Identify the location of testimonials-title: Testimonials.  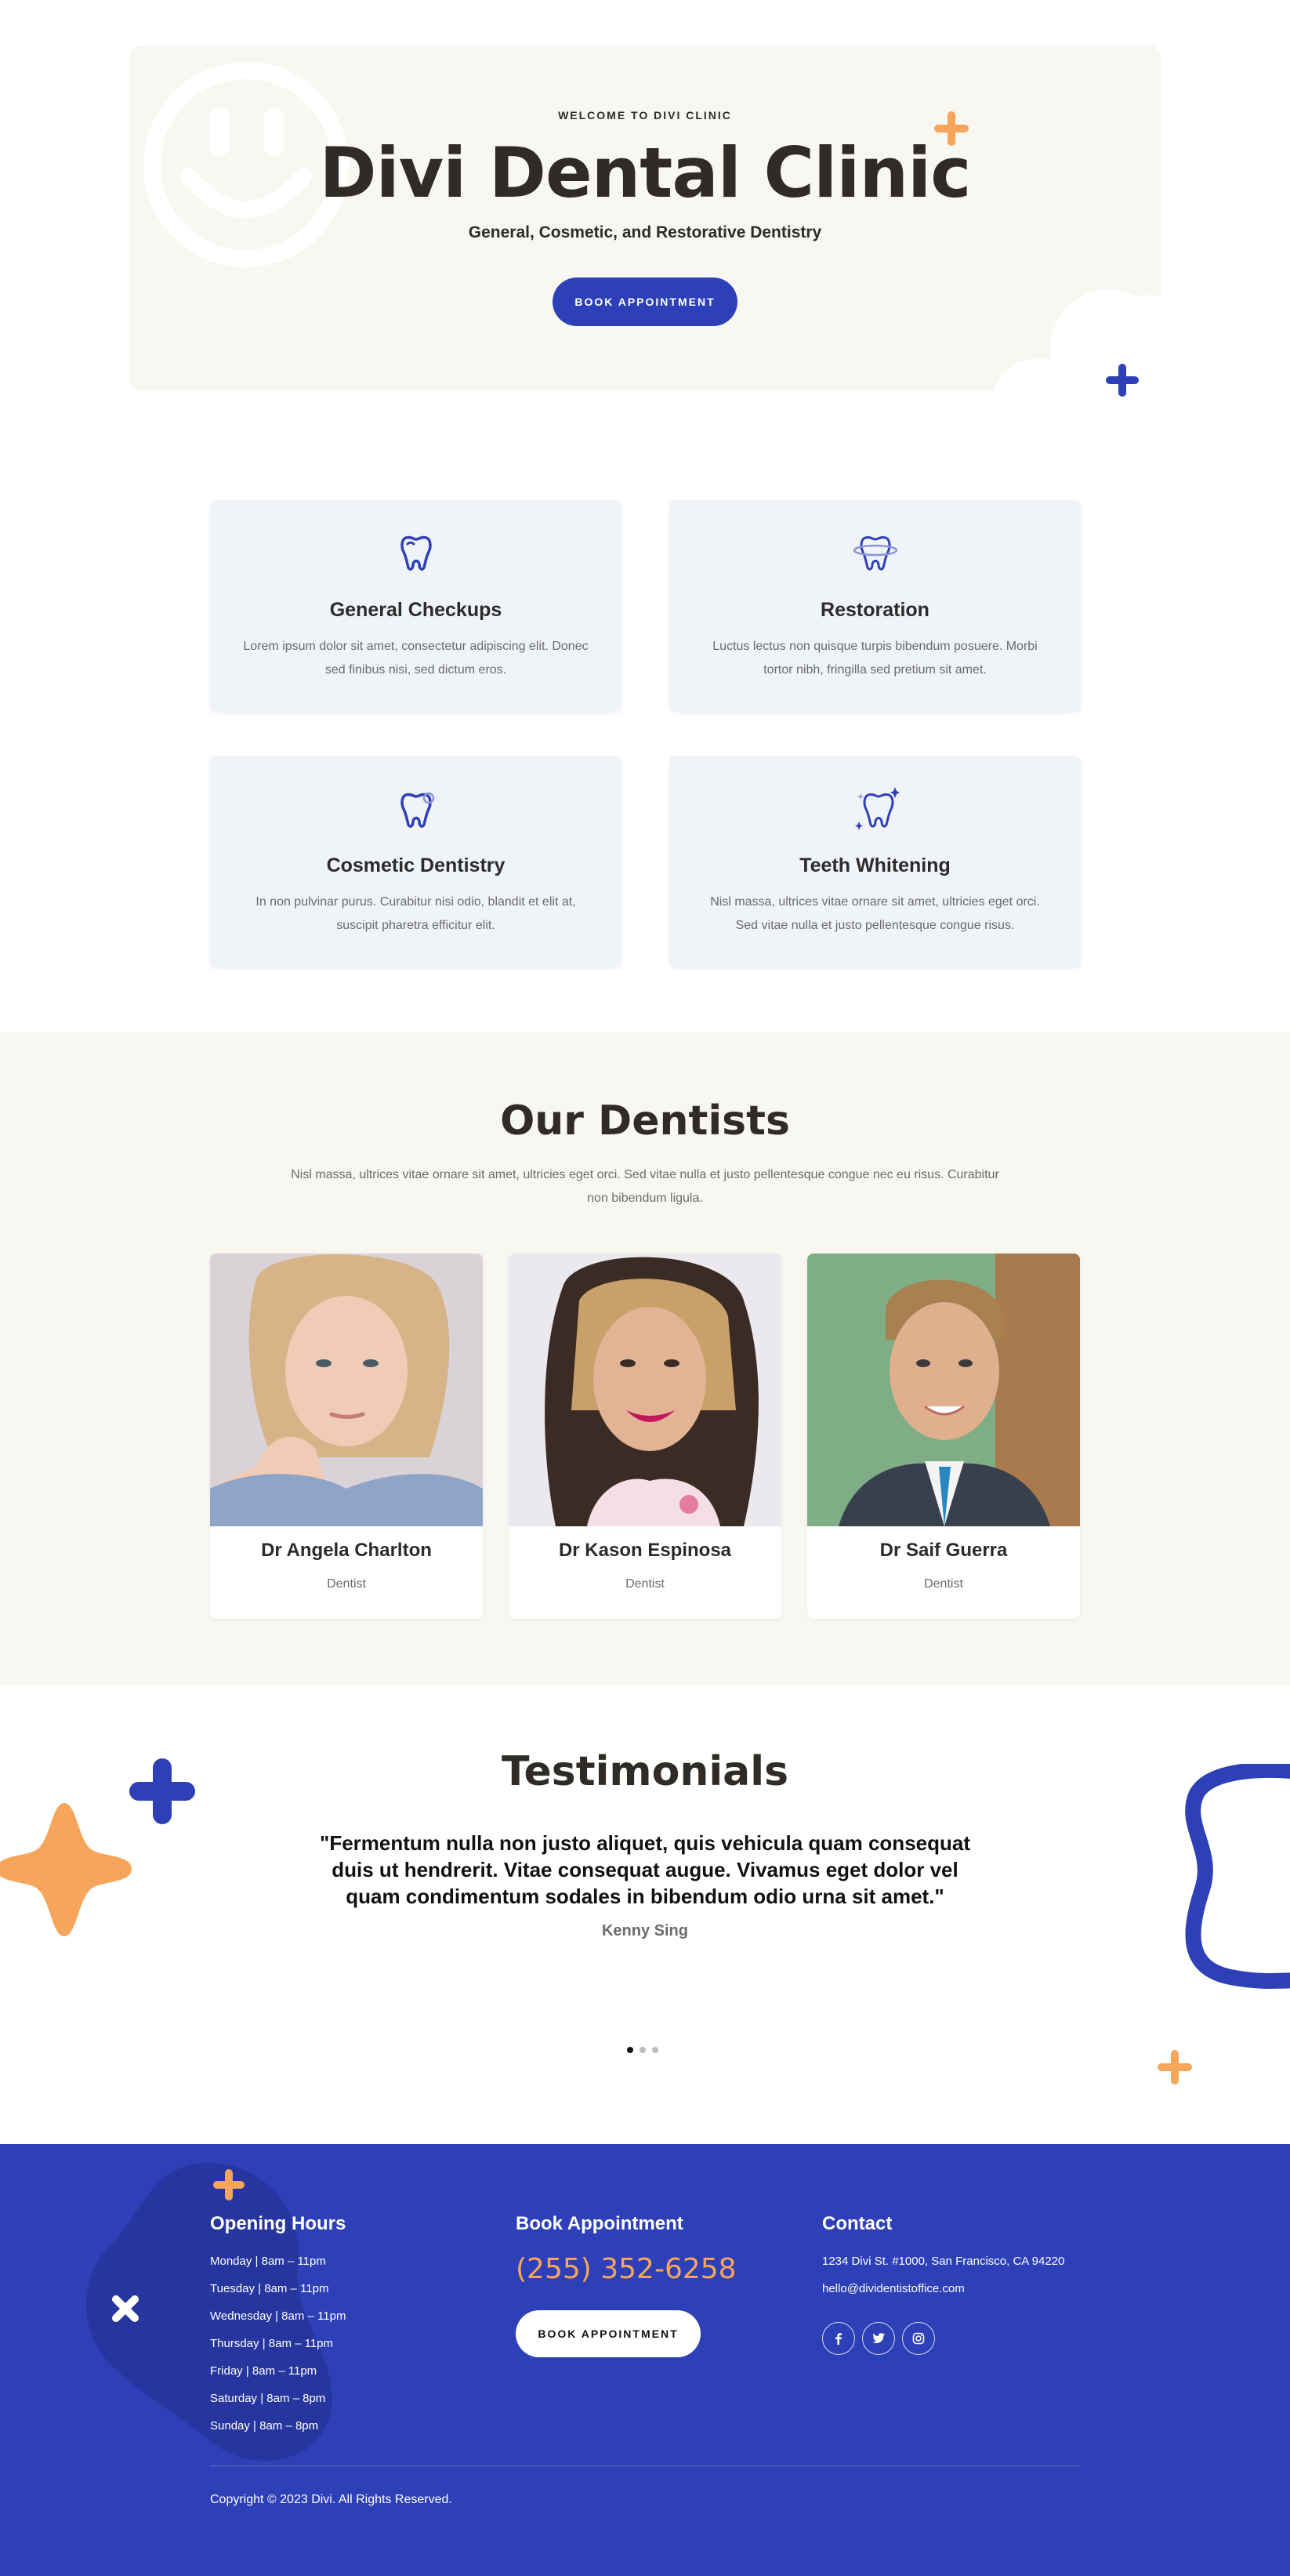
(645, 1771).